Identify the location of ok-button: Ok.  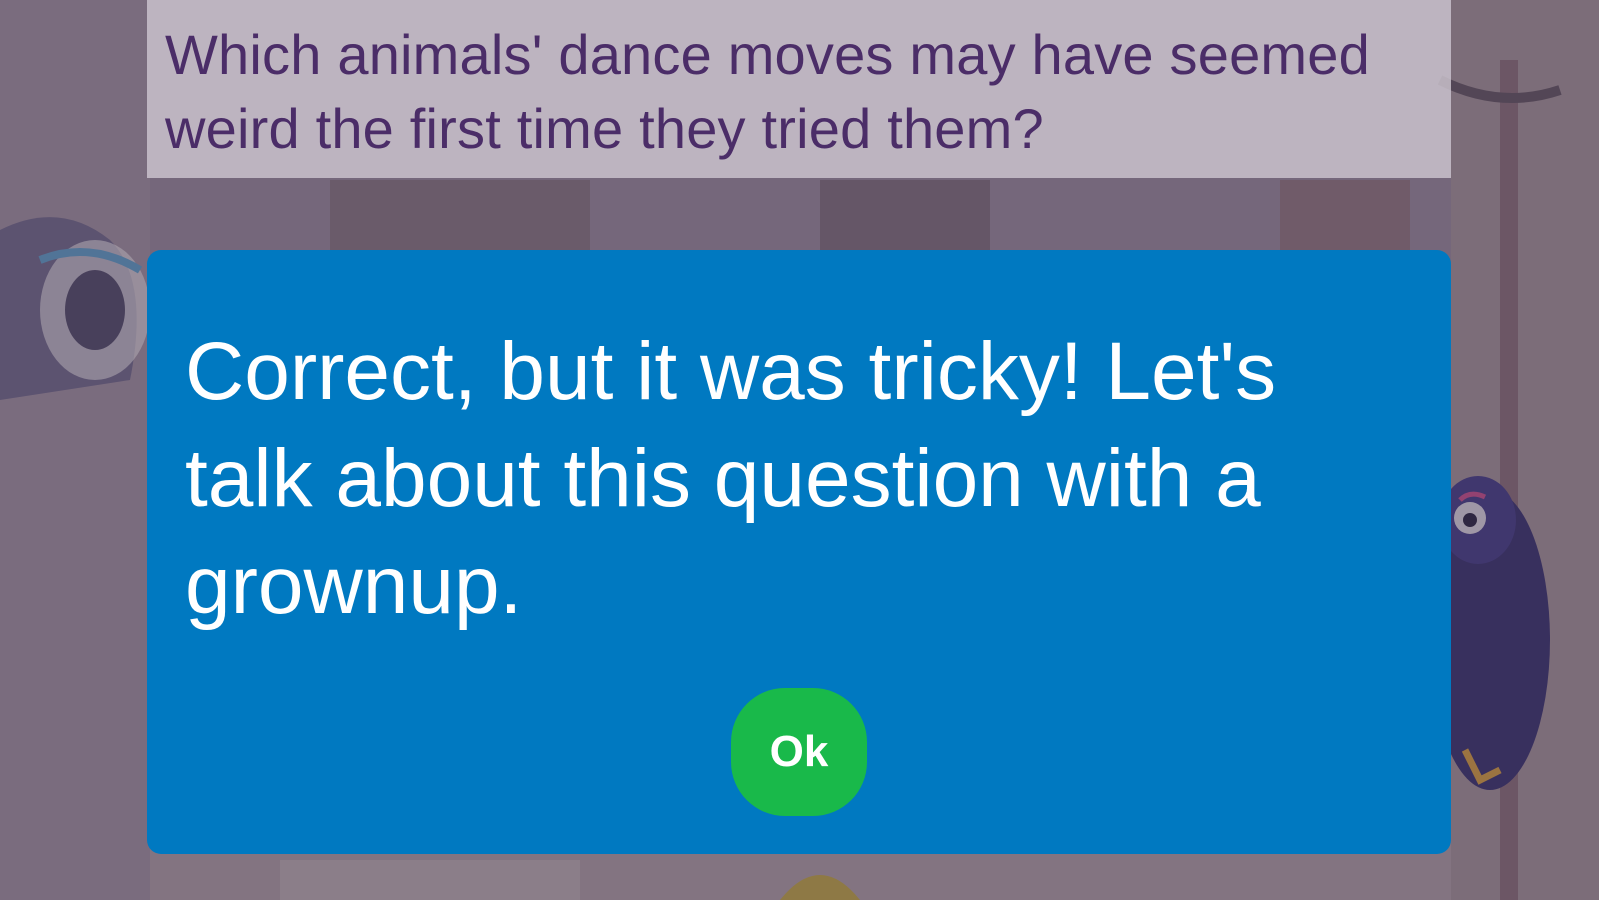
(799, 752).